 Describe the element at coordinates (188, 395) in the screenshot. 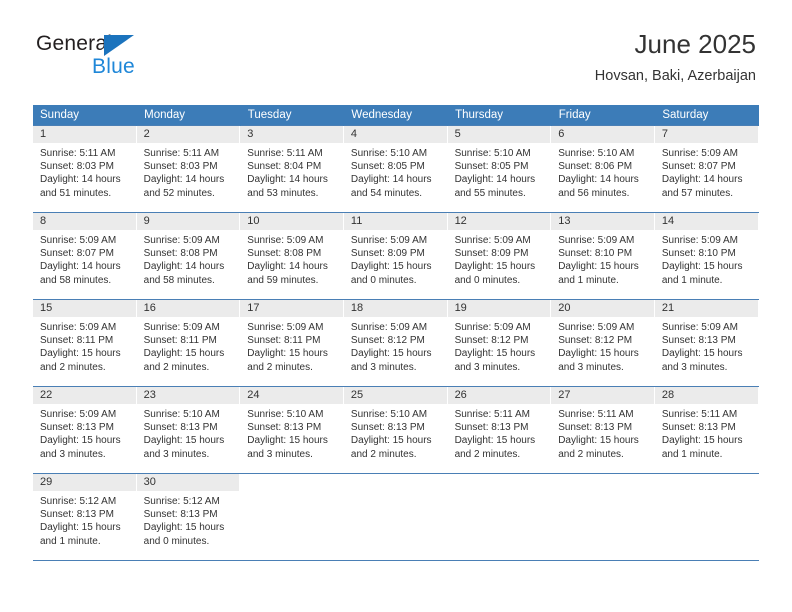

I see `day-number: 23` at that location.